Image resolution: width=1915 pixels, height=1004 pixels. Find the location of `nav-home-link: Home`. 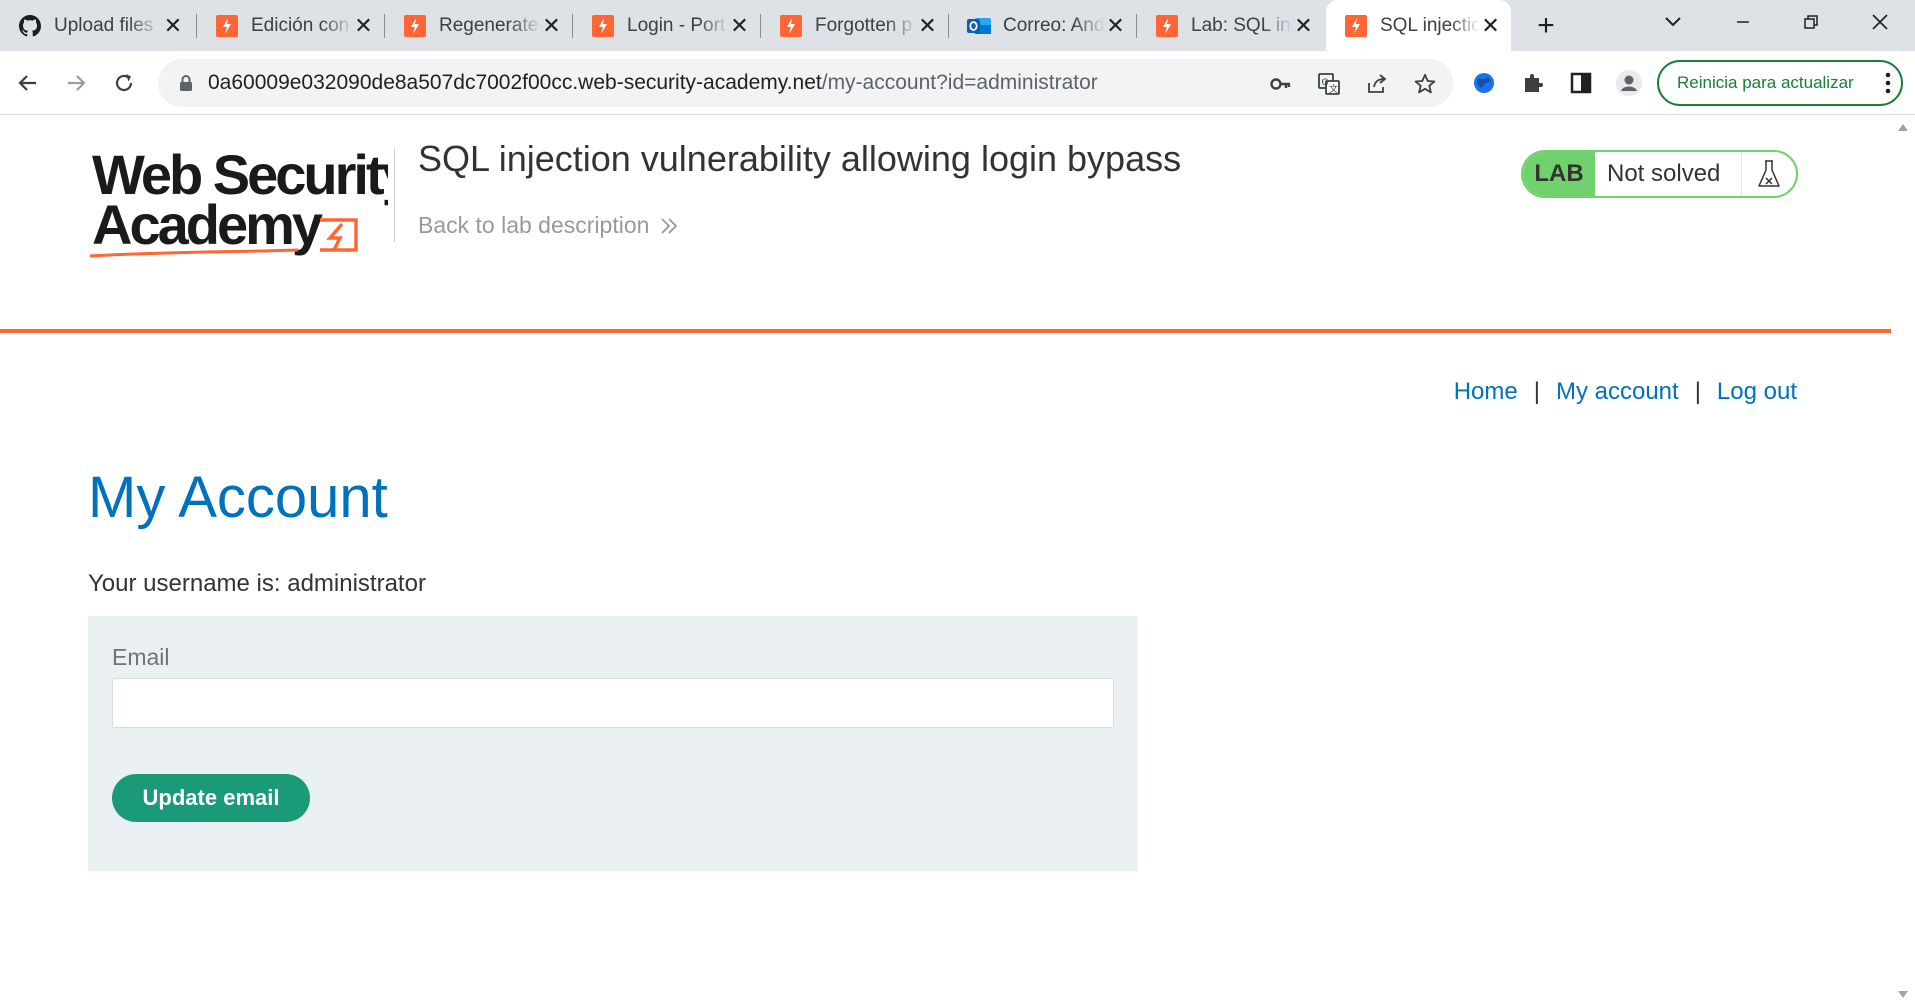

nav-home-link: Home is located at coordinates (1486, 392).